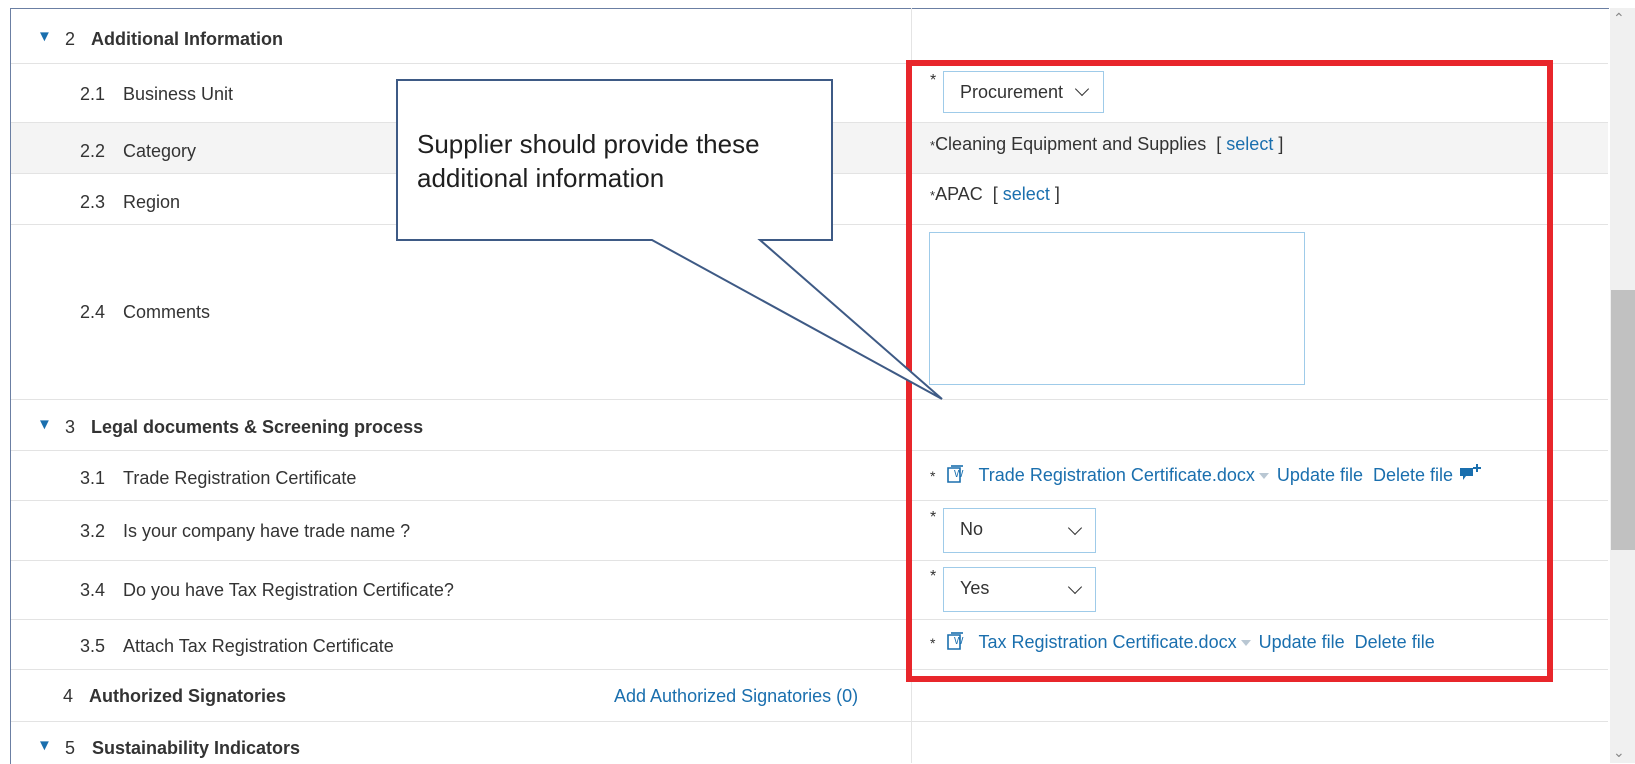 This screenshot has height=764, width=1635. Describe the element at coordinates (669, 239) in the screenshot. I see `callout-bubble` at that location.